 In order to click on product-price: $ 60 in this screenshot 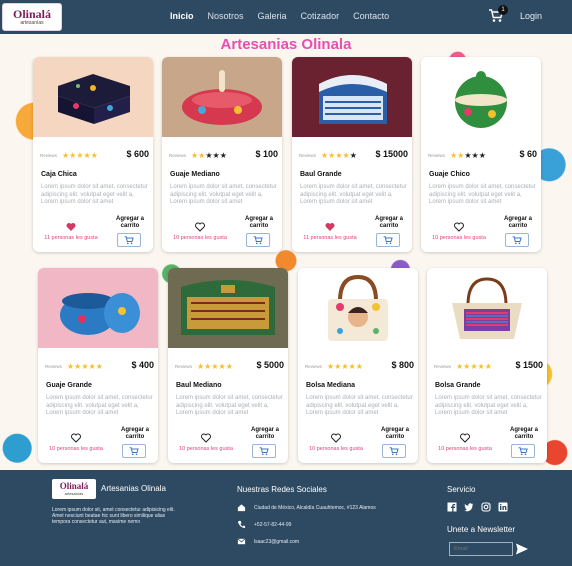, I will do `click(528, 154)`.